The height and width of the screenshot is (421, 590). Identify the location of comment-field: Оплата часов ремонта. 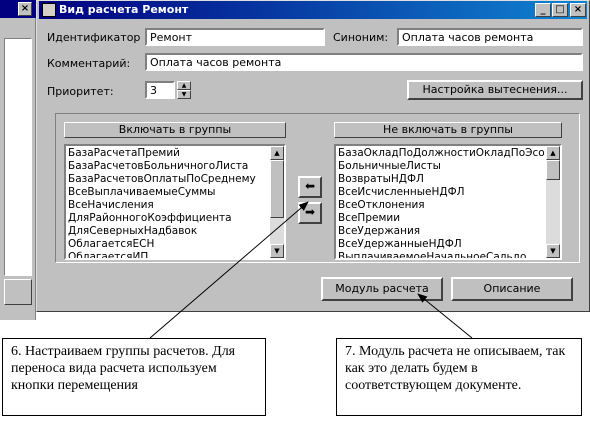
(364, 62).